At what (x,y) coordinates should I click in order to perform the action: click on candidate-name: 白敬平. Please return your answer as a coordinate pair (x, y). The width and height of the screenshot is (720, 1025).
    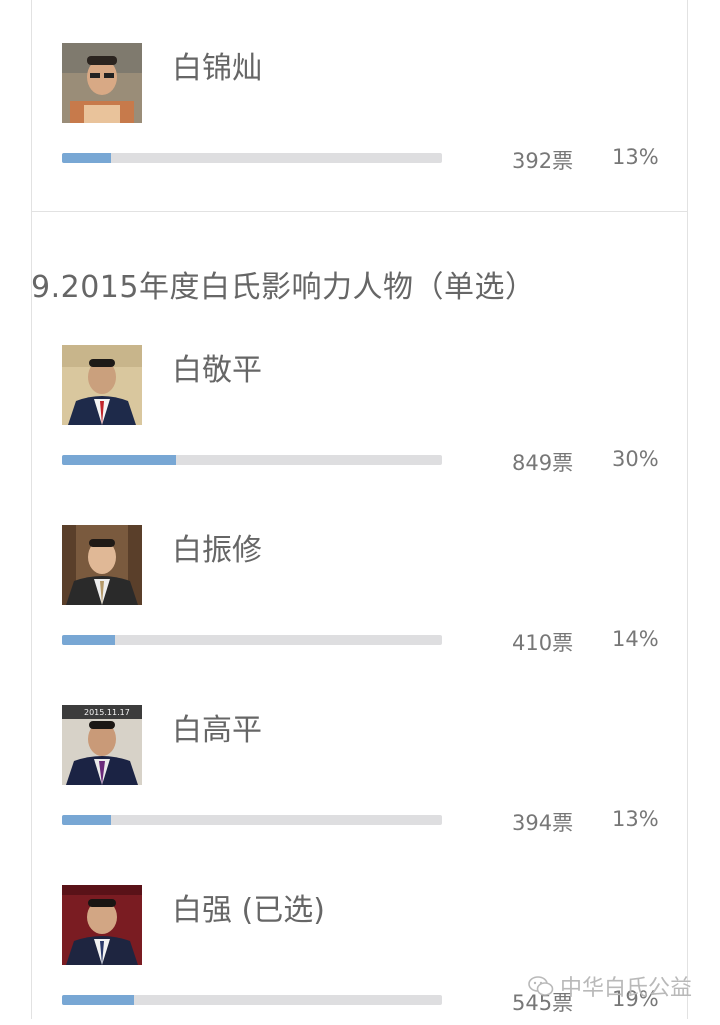
    Looking at the image, I should click on (217, 370).